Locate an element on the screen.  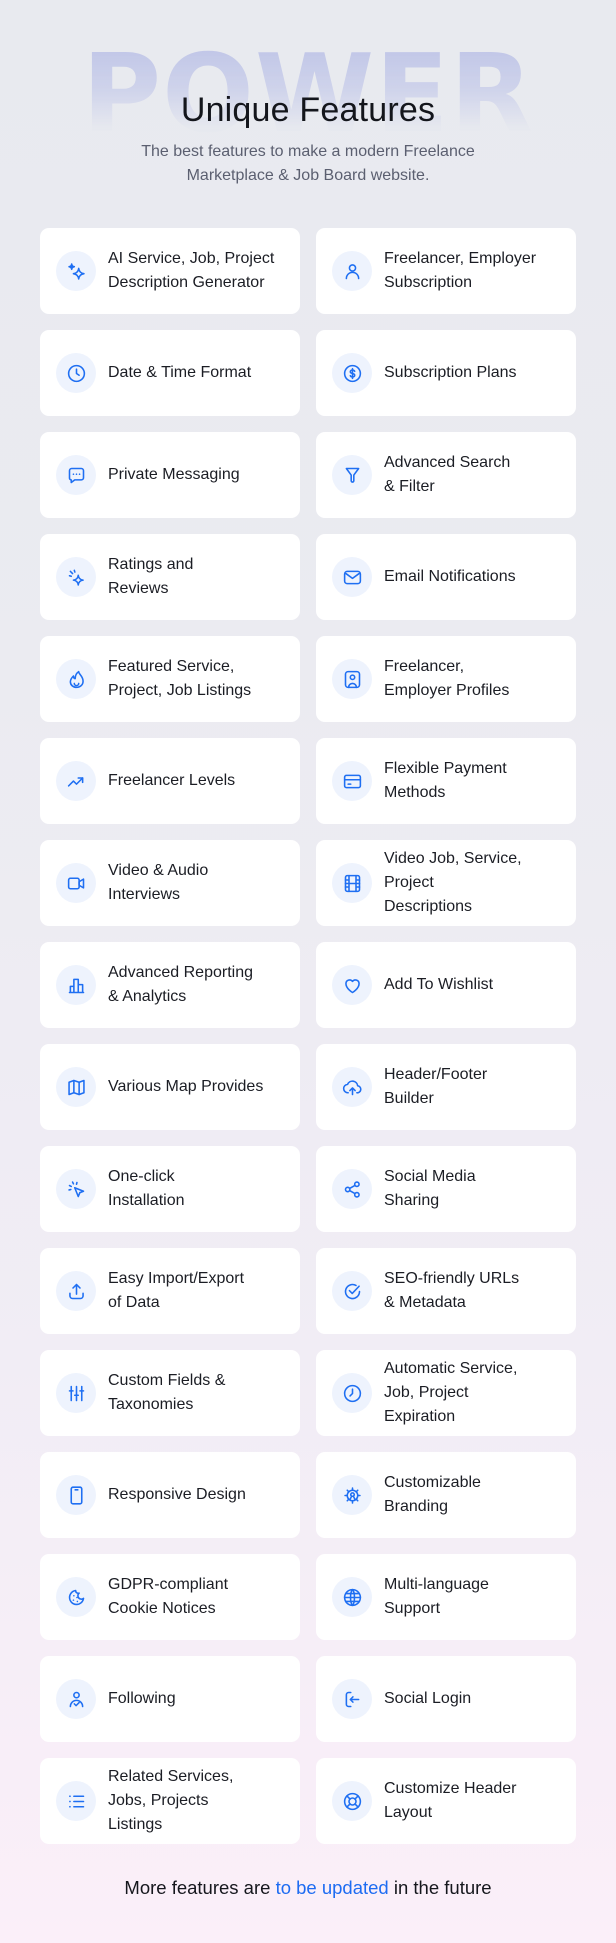
feature-card: Advanced Search & Filter is located at coordinates (446, 475).